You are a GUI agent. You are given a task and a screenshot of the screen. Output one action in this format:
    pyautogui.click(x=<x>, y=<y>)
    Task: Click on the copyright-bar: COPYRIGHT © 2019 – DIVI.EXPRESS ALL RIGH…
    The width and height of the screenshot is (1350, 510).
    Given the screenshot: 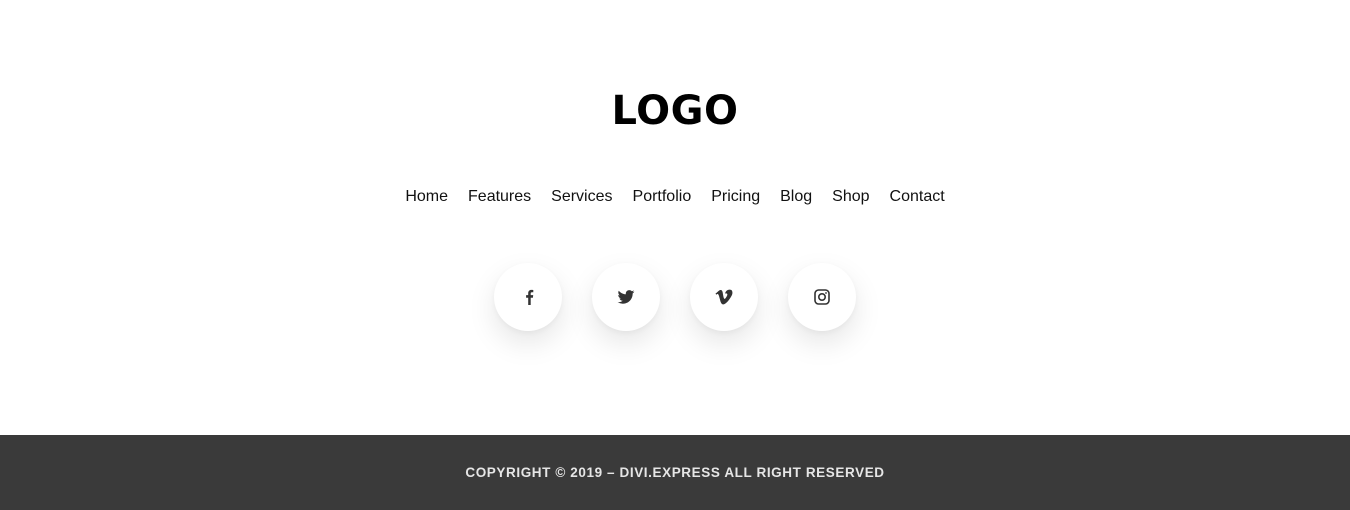 What is the action you would take?
    pyautogui.click(x=675, y=472)
    